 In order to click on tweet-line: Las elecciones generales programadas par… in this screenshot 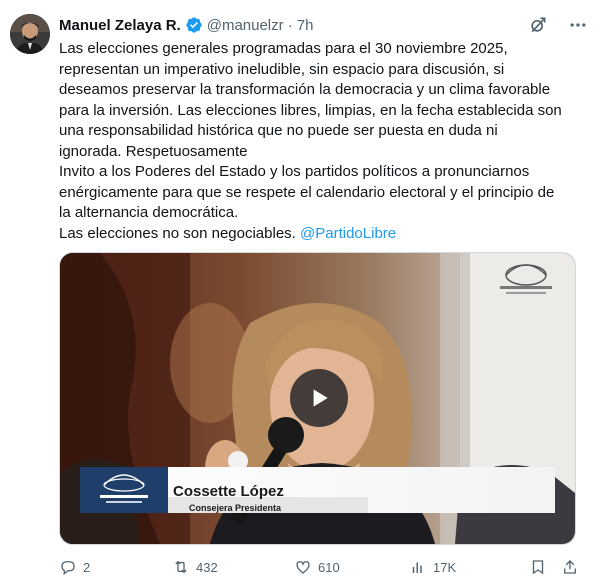, I will do `click(283, 48)`.